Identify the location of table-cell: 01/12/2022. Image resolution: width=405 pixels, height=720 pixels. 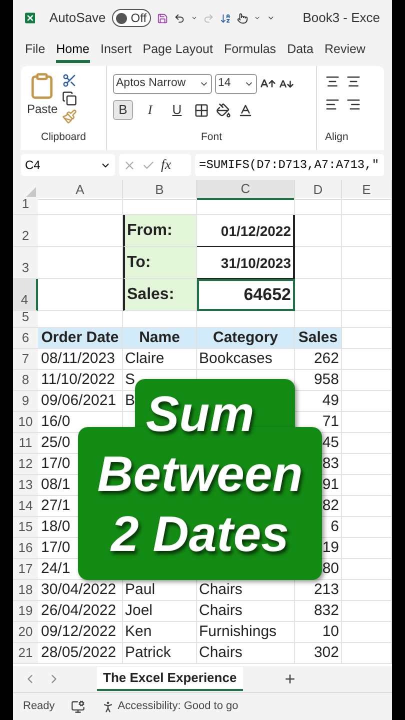
(246, 231).